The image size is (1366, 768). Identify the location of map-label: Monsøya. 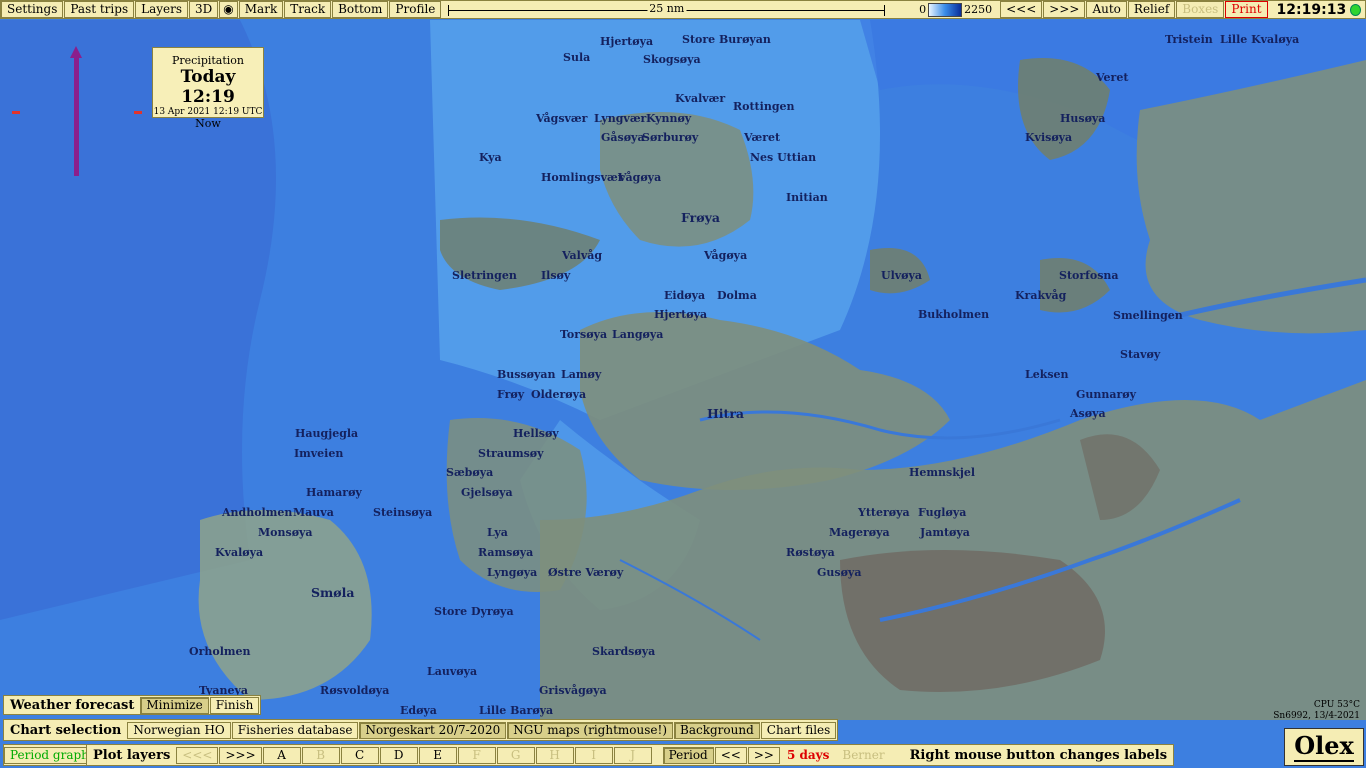
(285, 532).